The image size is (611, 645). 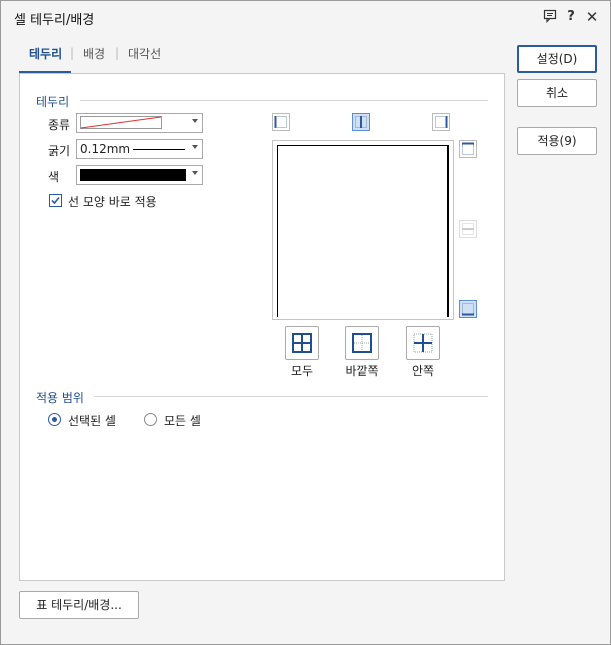 What do you see at coordinates (105, 149) in the screenshot?
I see `thickness-value: 0.12mm` at bounding box center [105, 149].